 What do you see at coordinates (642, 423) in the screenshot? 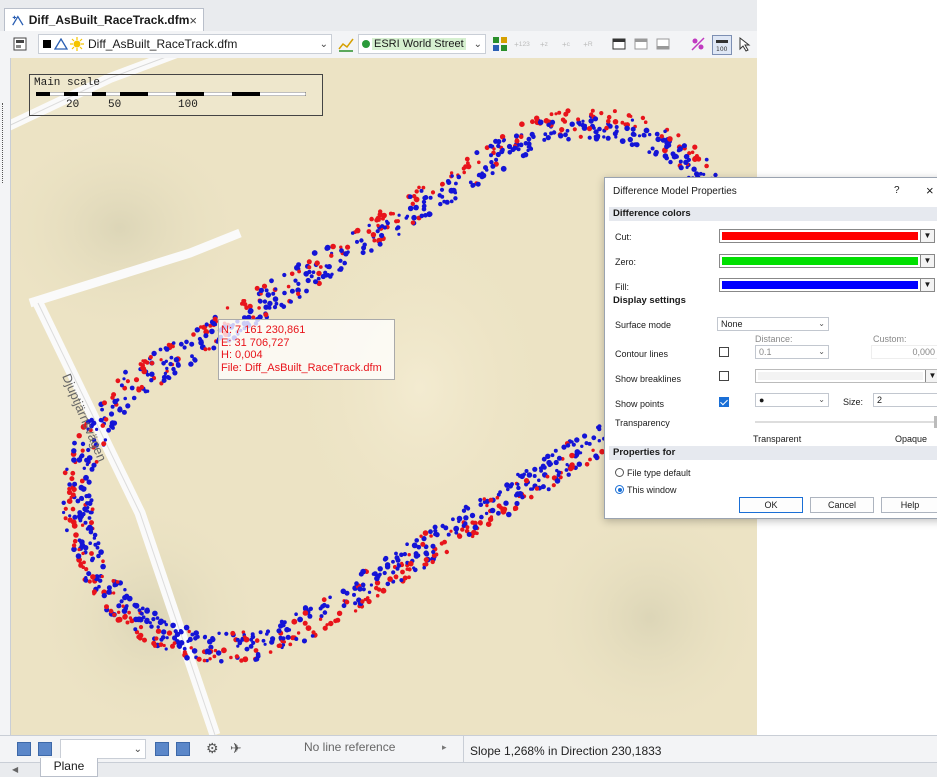
I see `transparency-label: Transparency` at bounding box center [642, 423].